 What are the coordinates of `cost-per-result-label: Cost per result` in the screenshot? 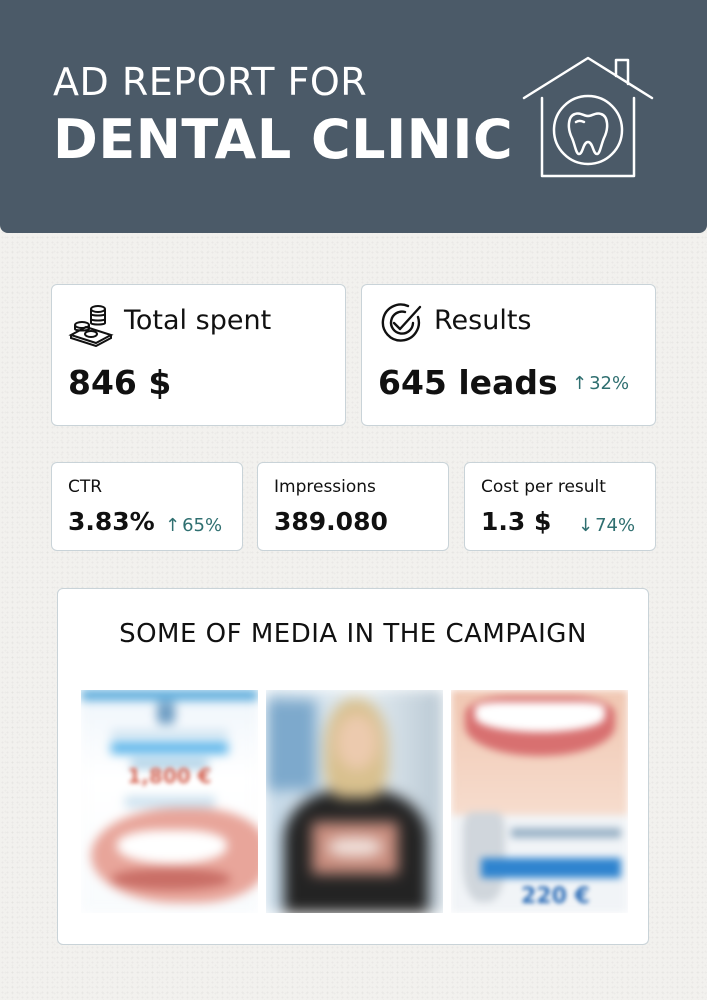 It's located at (543, 487).